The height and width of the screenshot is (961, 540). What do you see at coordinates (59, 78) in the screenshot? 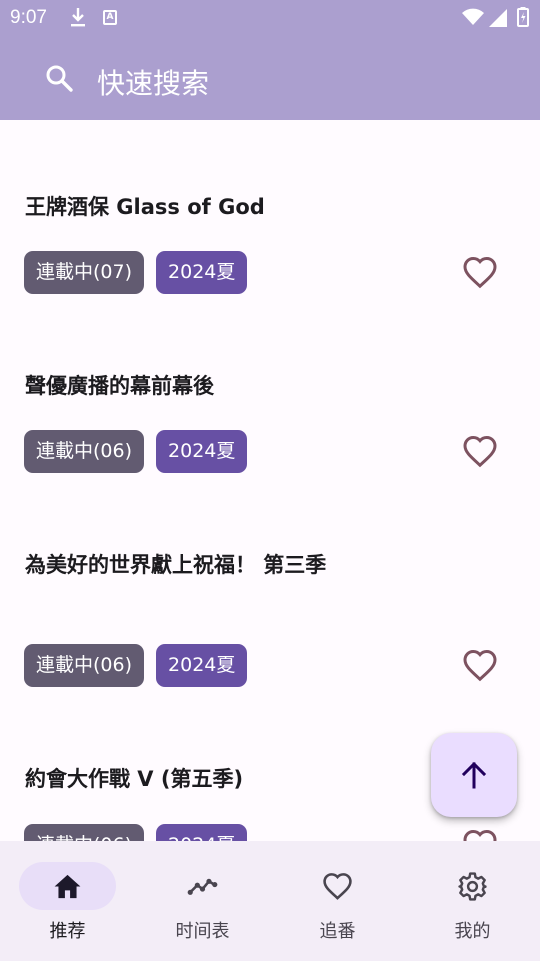
I see `search-icon` at bounding box center [59, 78].